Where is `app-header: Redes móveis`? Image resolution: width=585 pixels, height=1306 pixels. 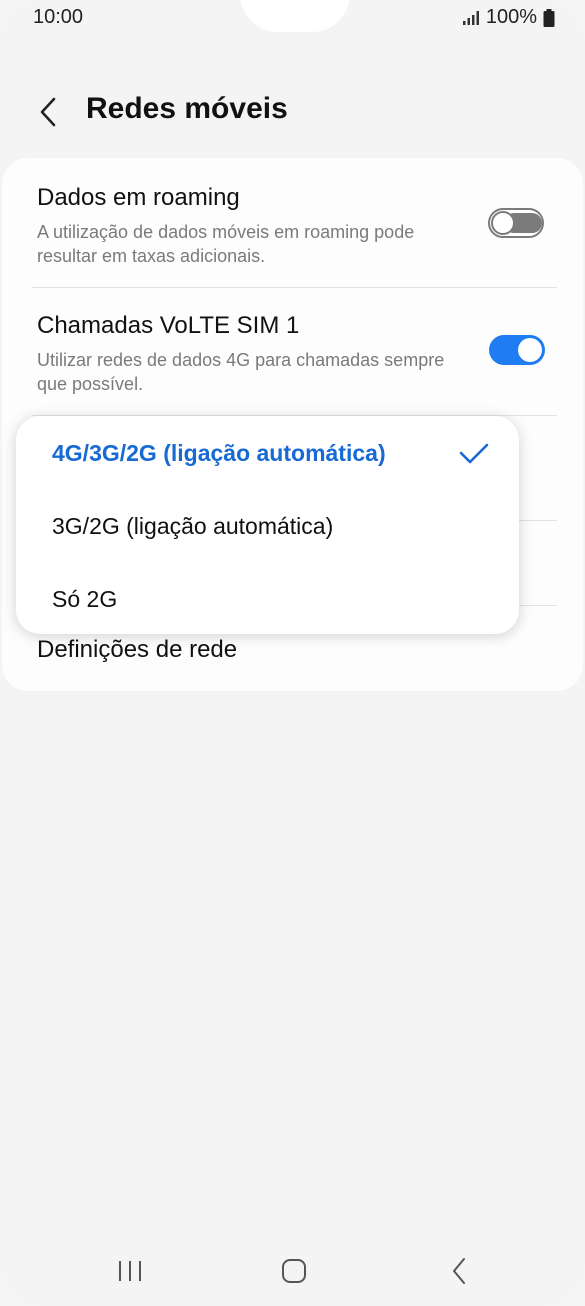
app-header: Redes móveis is located at coordinates (292, 112).